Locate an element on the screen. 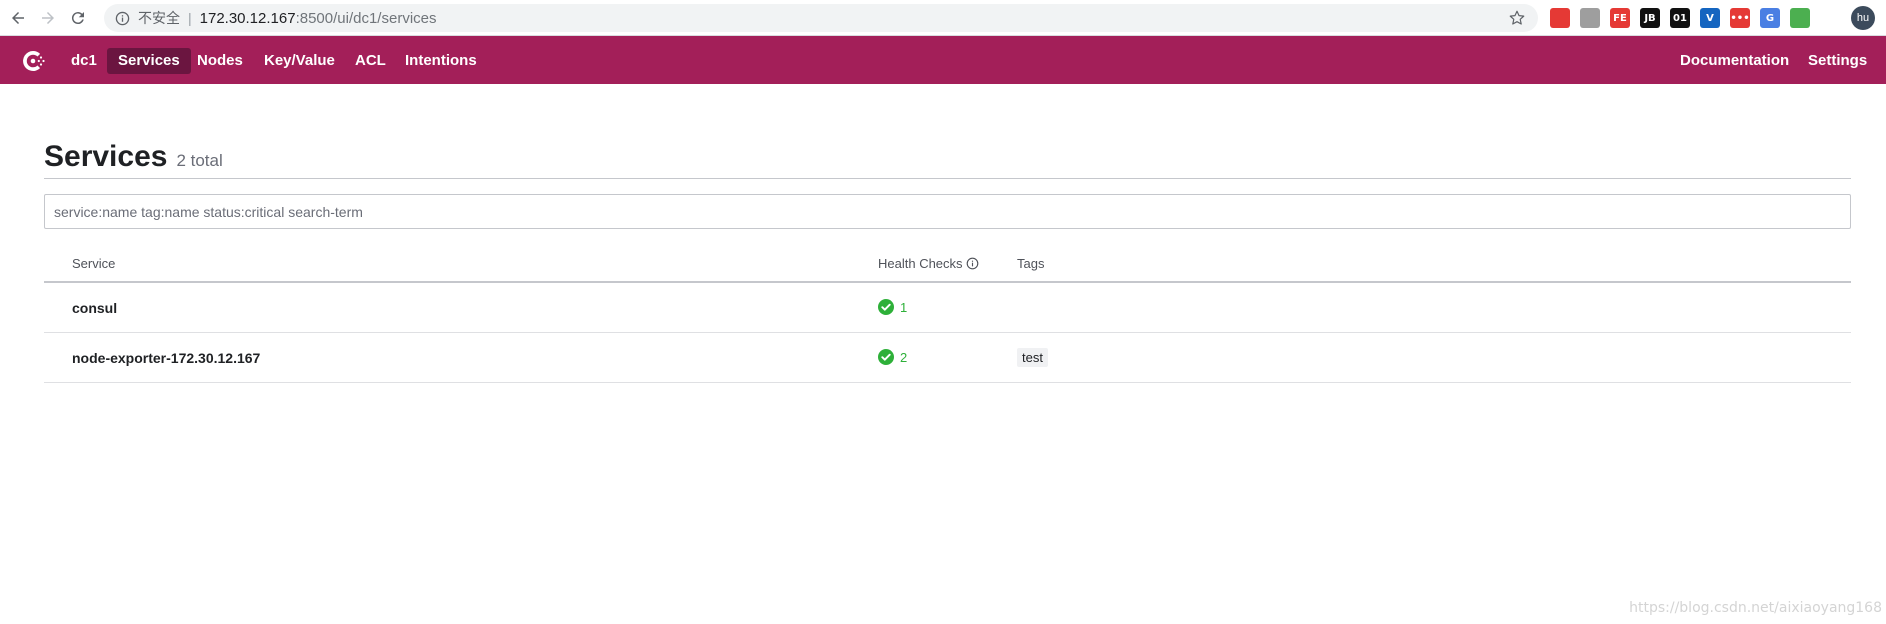  reload-icon is located at coordinates (77, 17).